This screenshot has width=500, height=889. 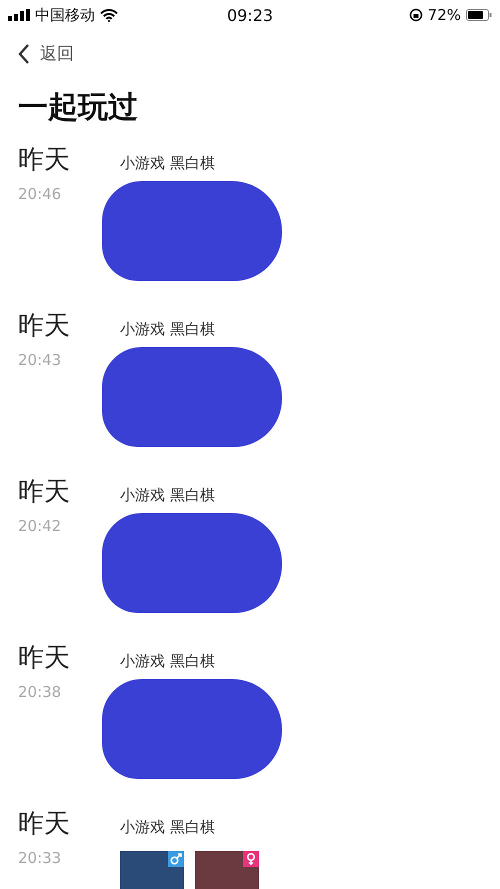 What do you see at coordinates (250, 15) in the screenshot?
I see `clock-time: 09:23` at bounding box center [250, 15].